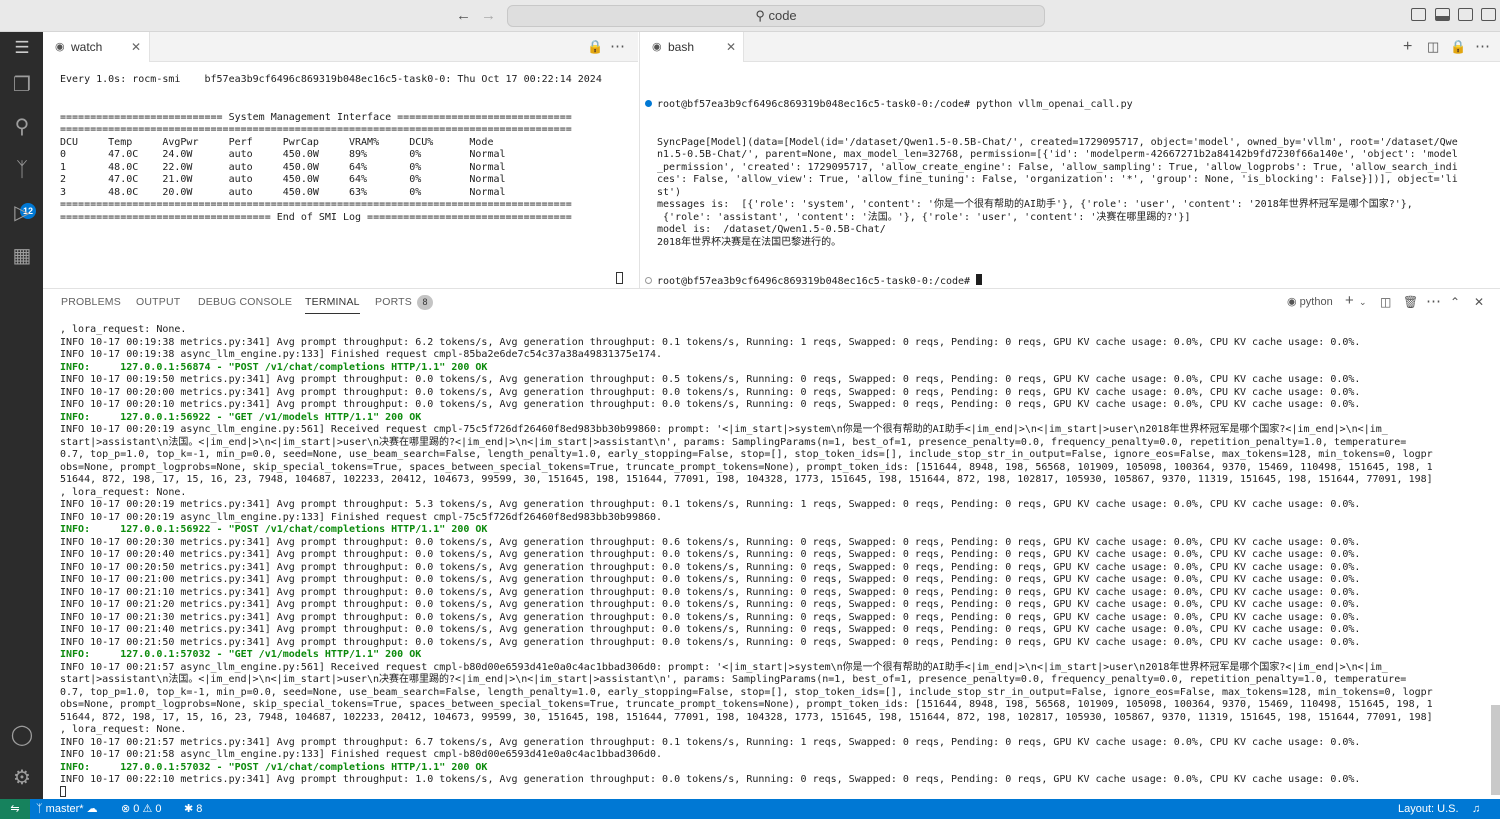 The width and height of the screenshot is (1500, 819). Describe the element at coordinates (393, 302) in the screenshot. I see `tab-ports: PORTS` at that location.